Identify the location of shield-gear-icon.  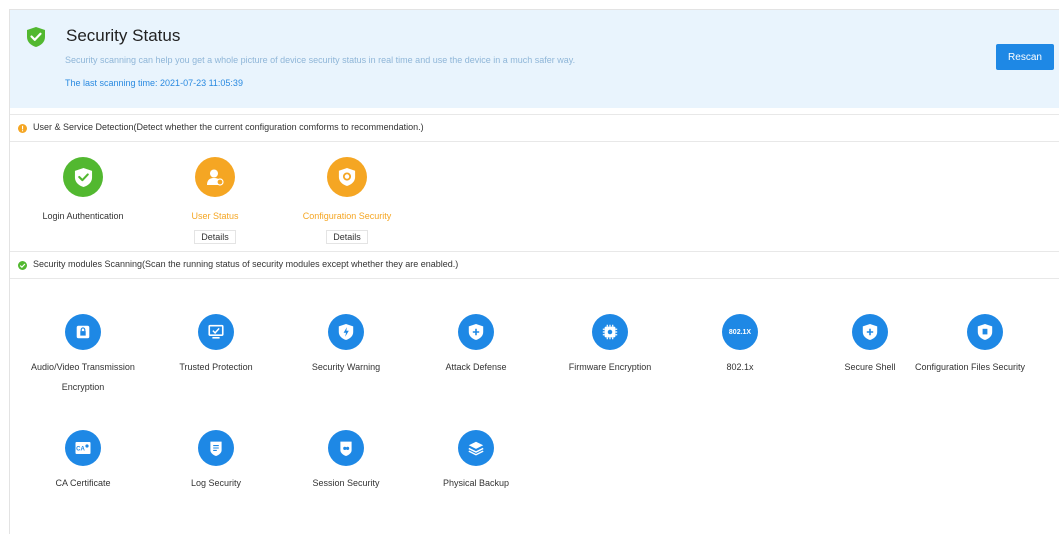
(347, 177).